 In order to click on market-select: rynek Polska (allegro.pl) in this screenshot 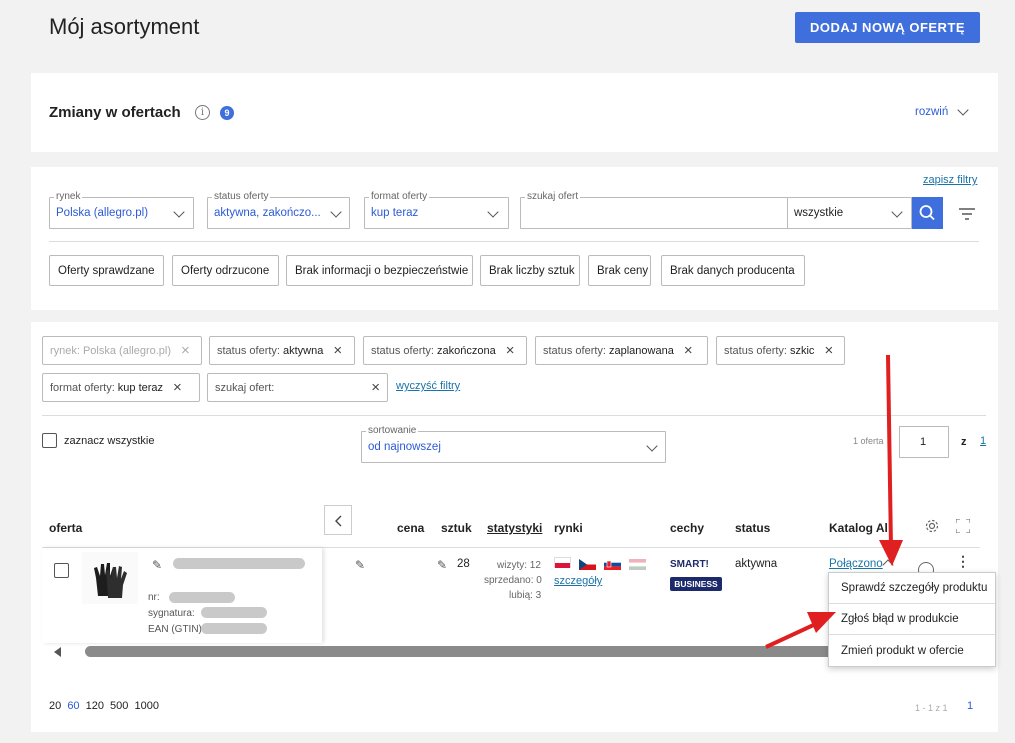, I will do `click(121, 209)`.